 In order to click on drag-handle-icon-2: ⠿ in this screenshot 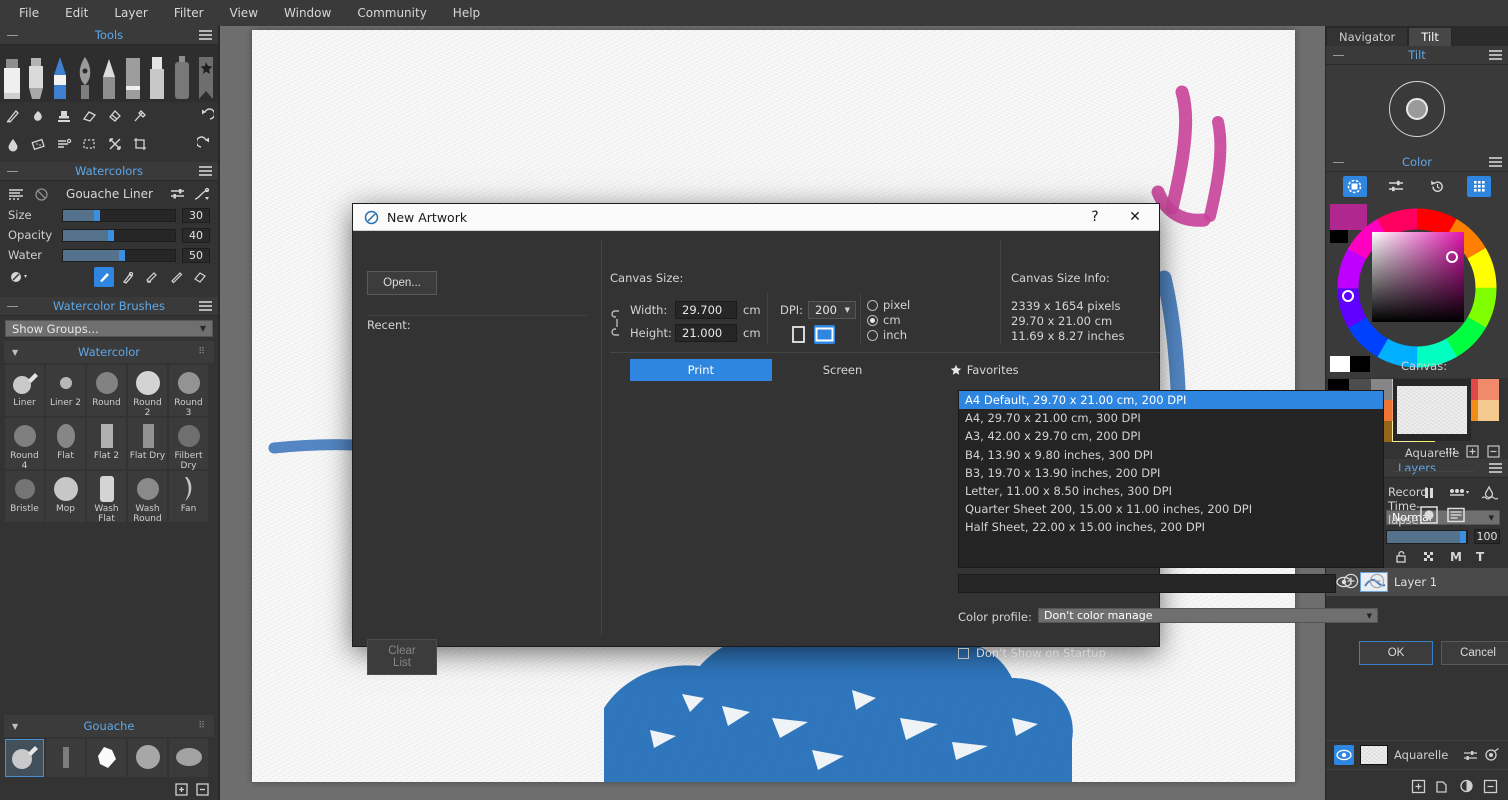, I will do `click(202, 726)`.